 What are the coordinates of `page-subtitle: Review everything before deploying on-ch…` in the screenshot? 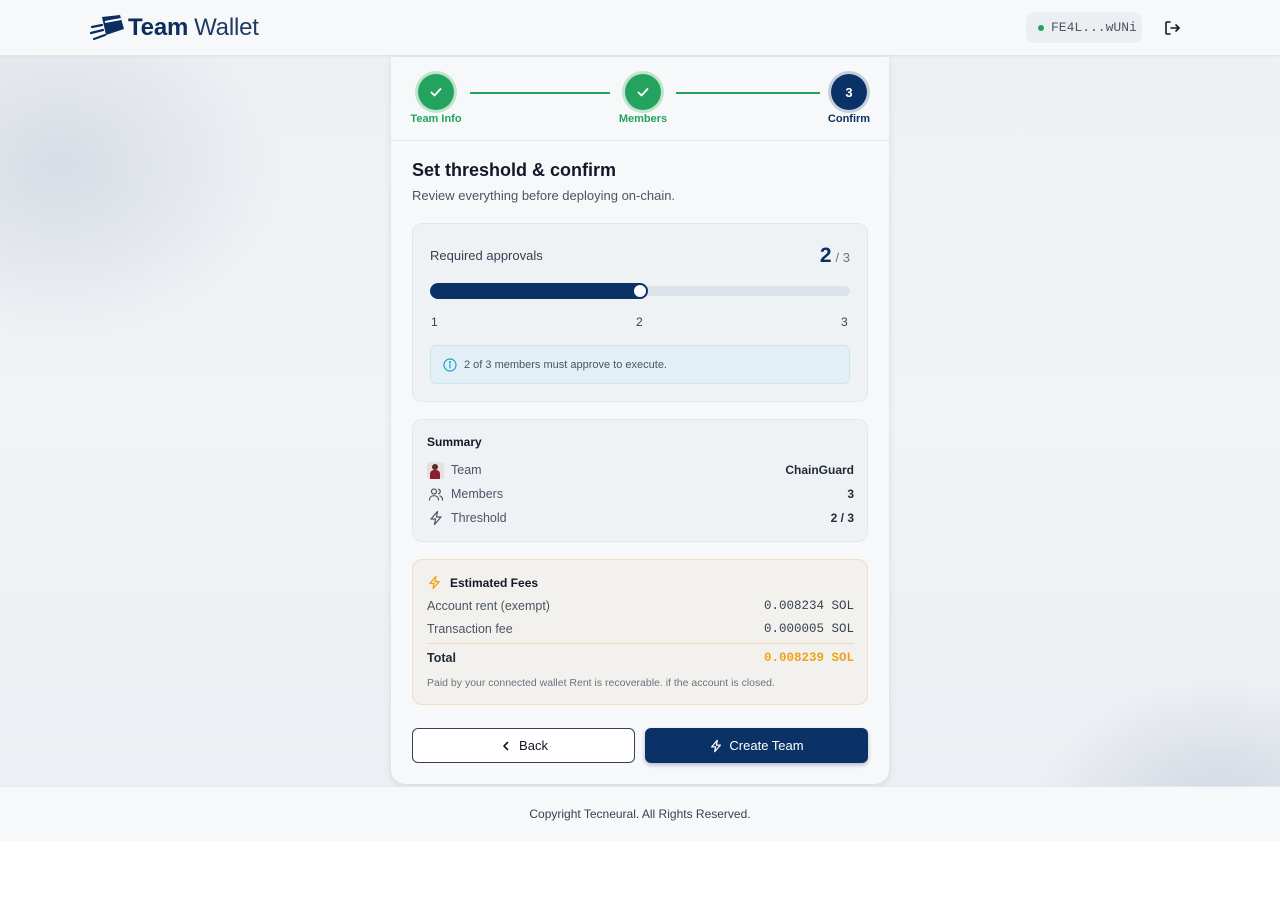 It's located at (544, 195).